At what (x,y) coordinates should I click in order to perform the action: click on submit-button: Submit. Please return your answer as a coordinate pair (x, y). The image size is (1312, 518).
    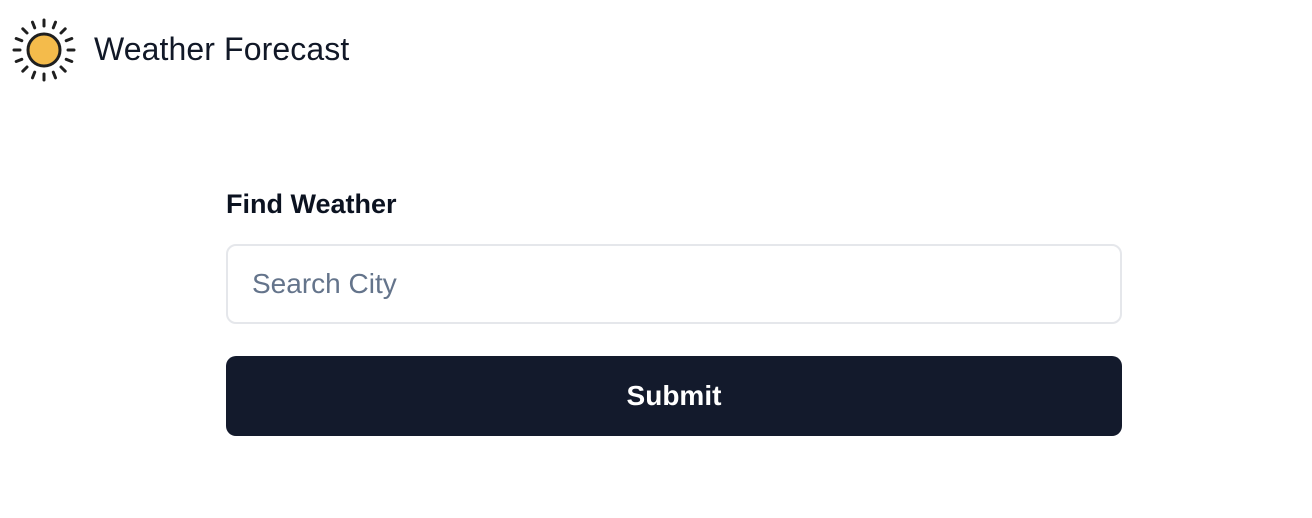
    Looking at the image, I should click on (674, 396).